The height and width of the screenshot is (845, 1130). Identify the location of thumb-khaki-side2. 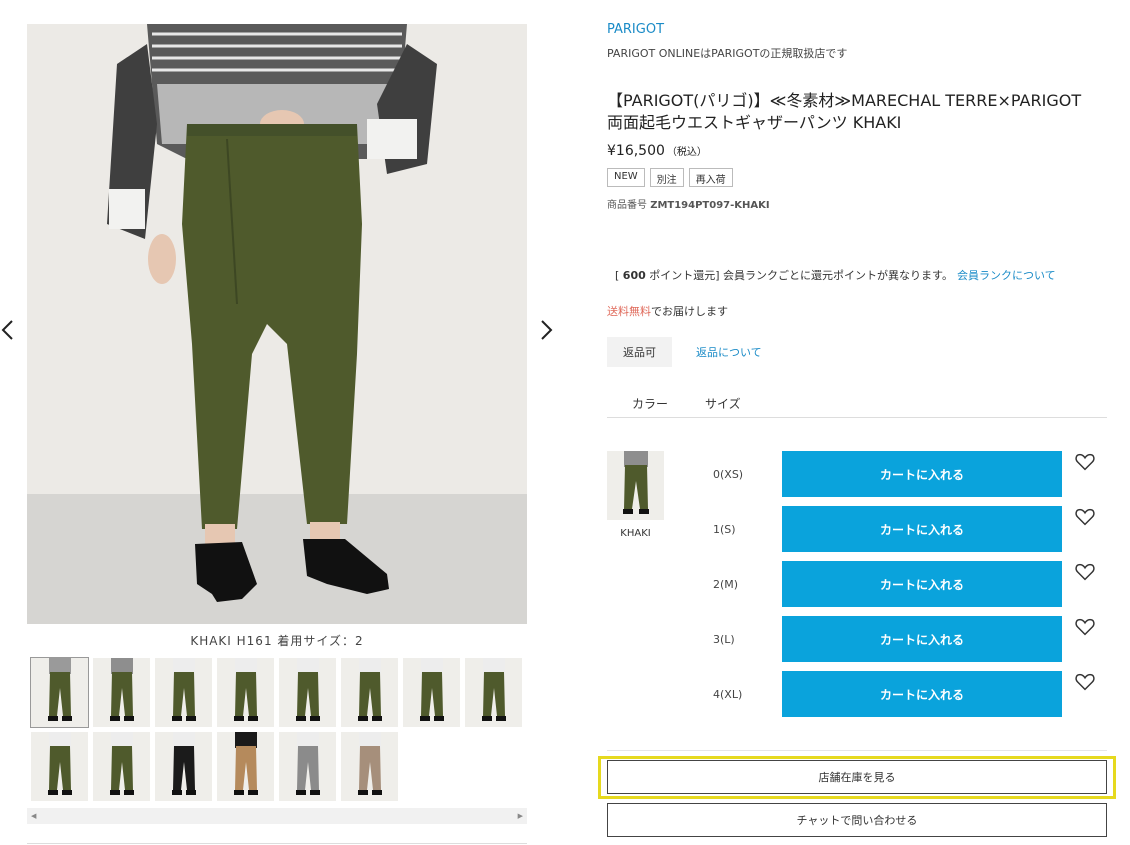
(245, 692).